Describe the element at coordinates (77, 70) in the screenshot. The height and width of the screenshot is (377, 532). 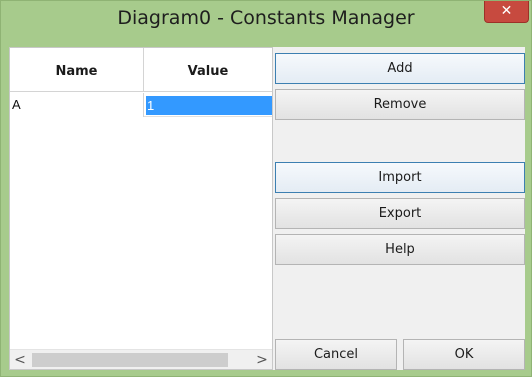
I see `column-header-name: Name` at that location.